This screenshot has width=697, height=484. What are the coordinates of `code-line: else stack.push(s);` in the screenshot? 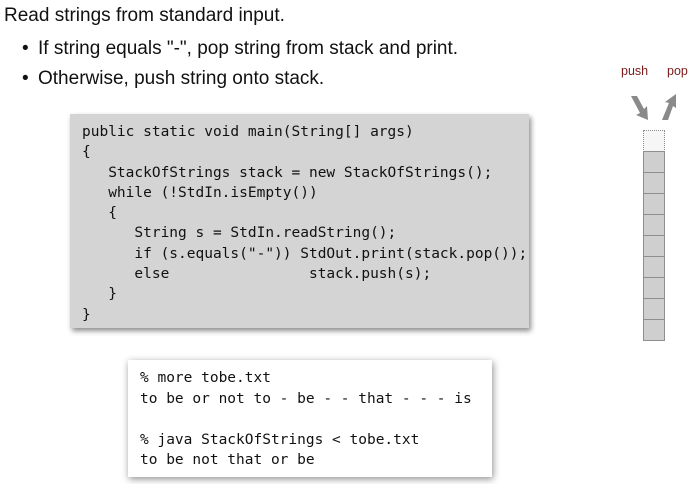 It's located at (257, 274).